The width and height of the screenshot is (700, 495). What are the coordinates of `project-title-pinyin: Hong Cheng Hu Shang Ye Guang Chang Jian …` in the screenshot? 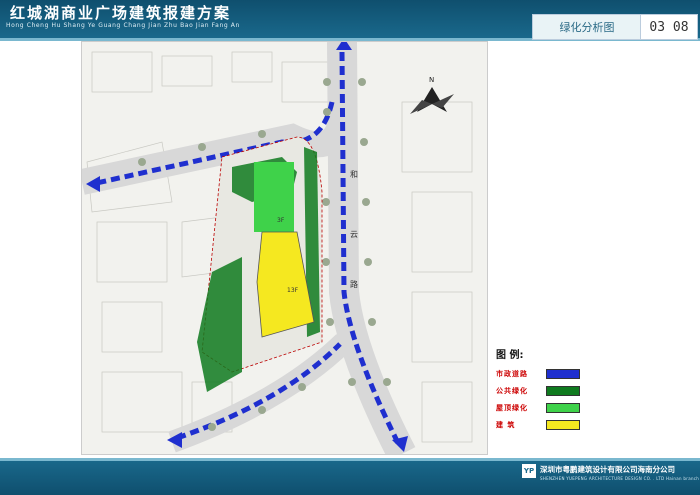 It's located at (123, 25).